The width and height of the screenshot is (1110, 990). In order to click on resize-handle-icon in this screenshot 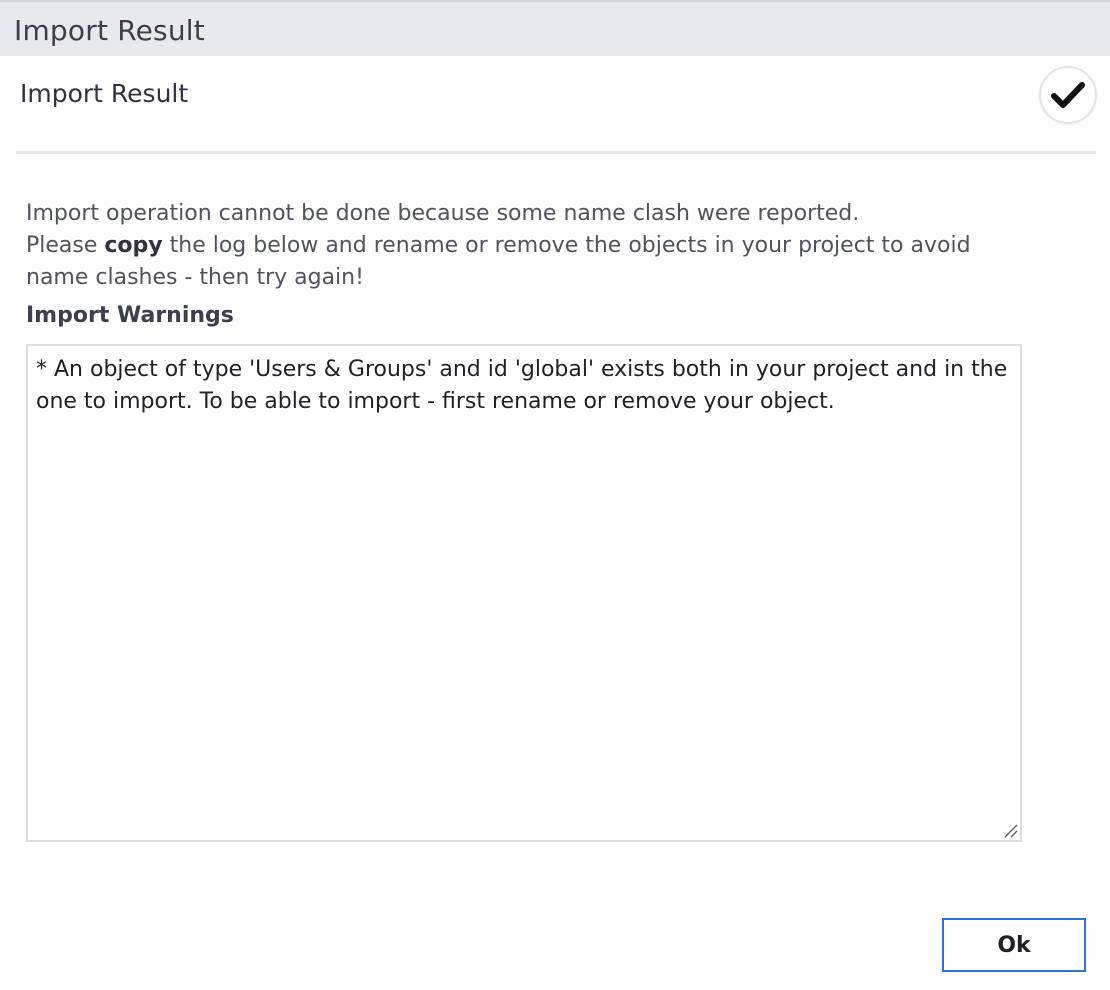, I will do `click(1010, 830)`.